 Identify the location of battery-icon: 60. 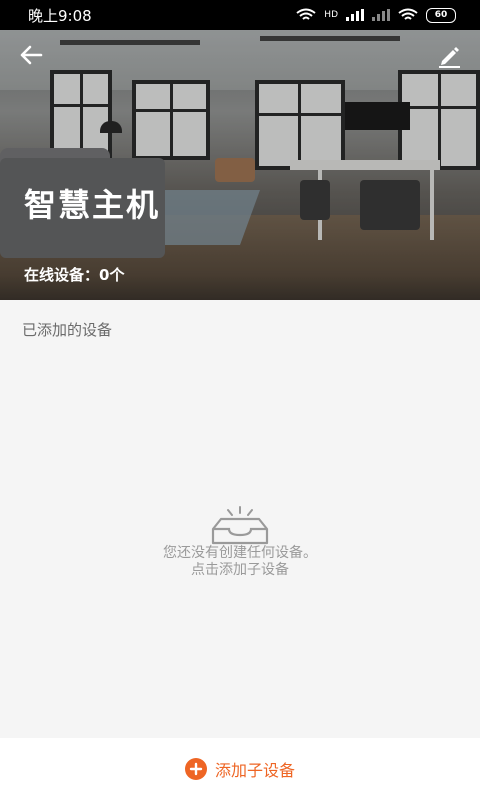
(441, 15).